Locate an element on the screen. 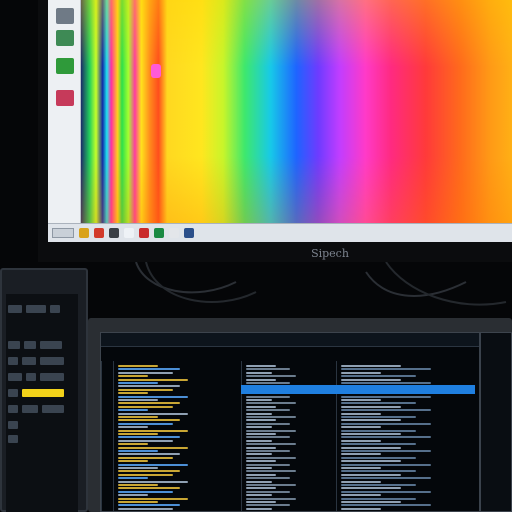  record-icon is located at coordinates (144, 233).